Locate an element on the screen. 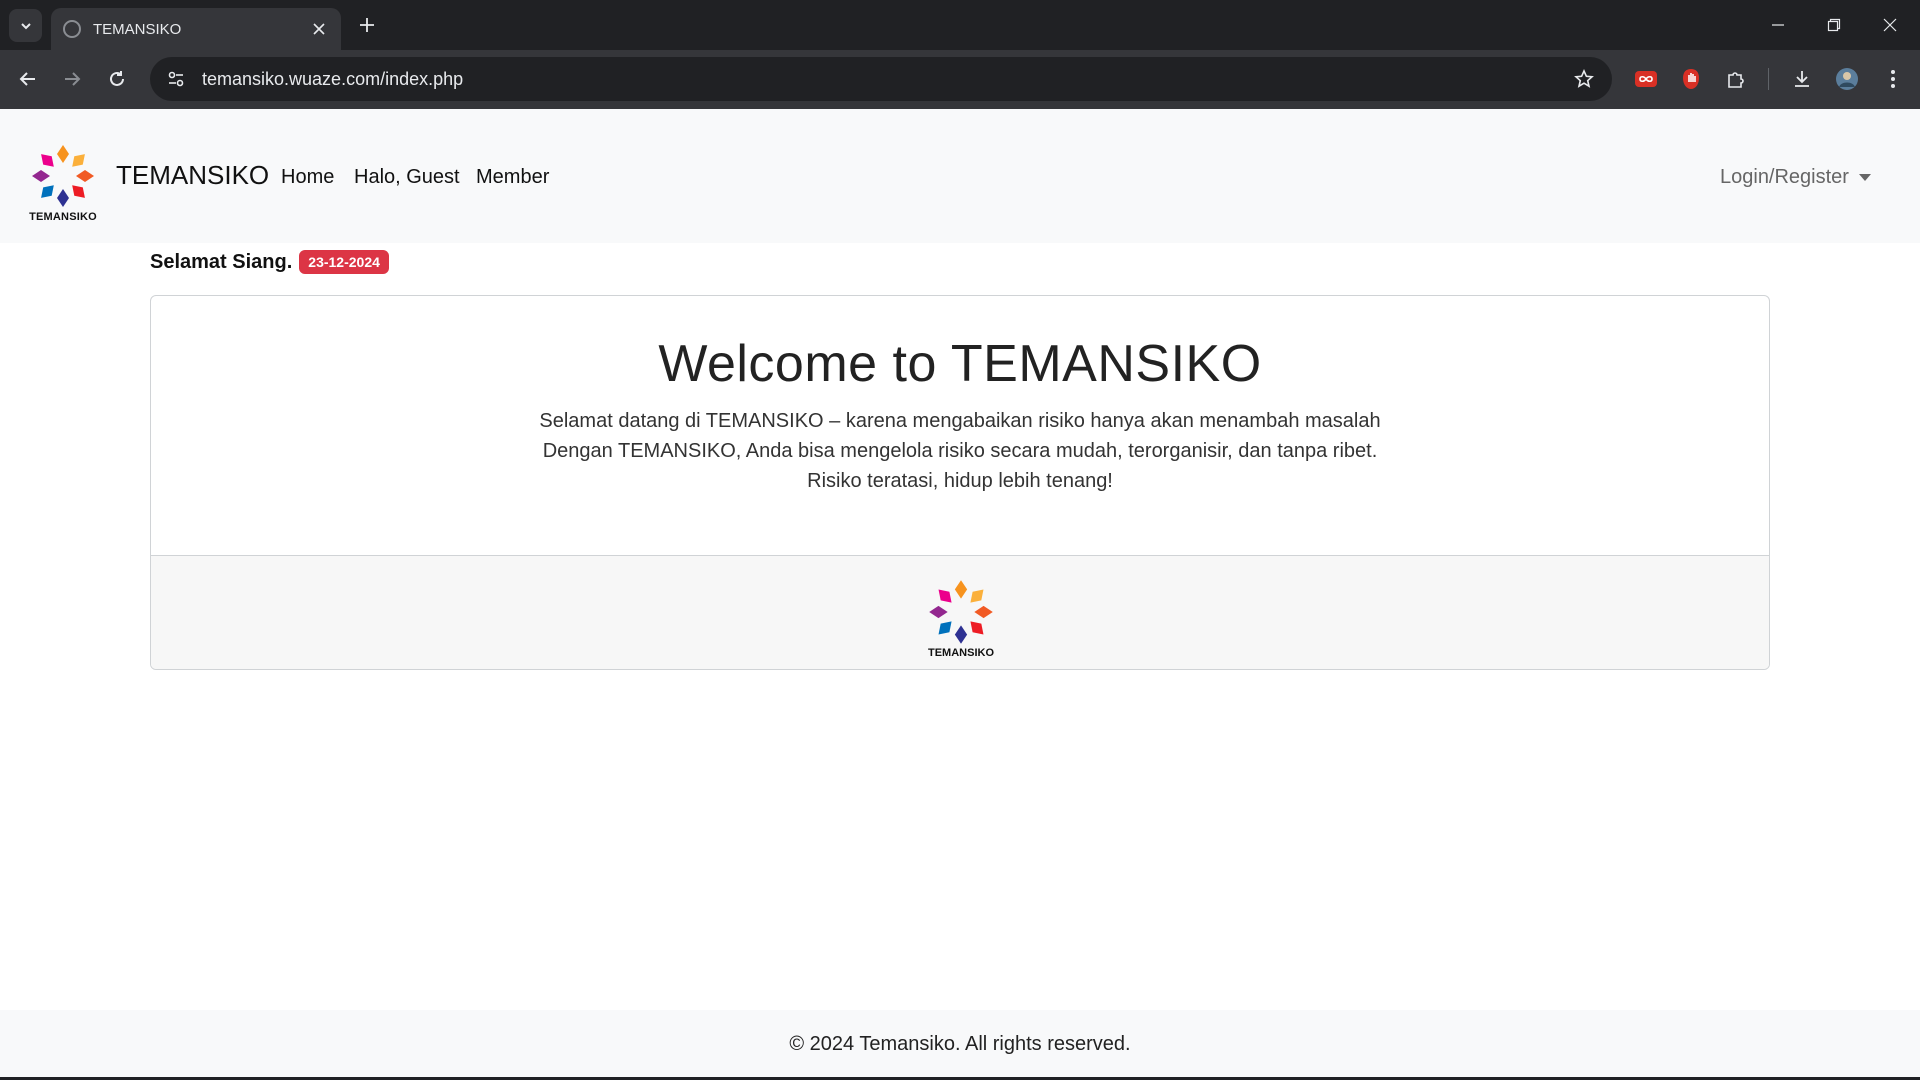 Image resolution: width=1920 pixels, height=1080 pixels. download-icon is located at coordinates (1802, 79).